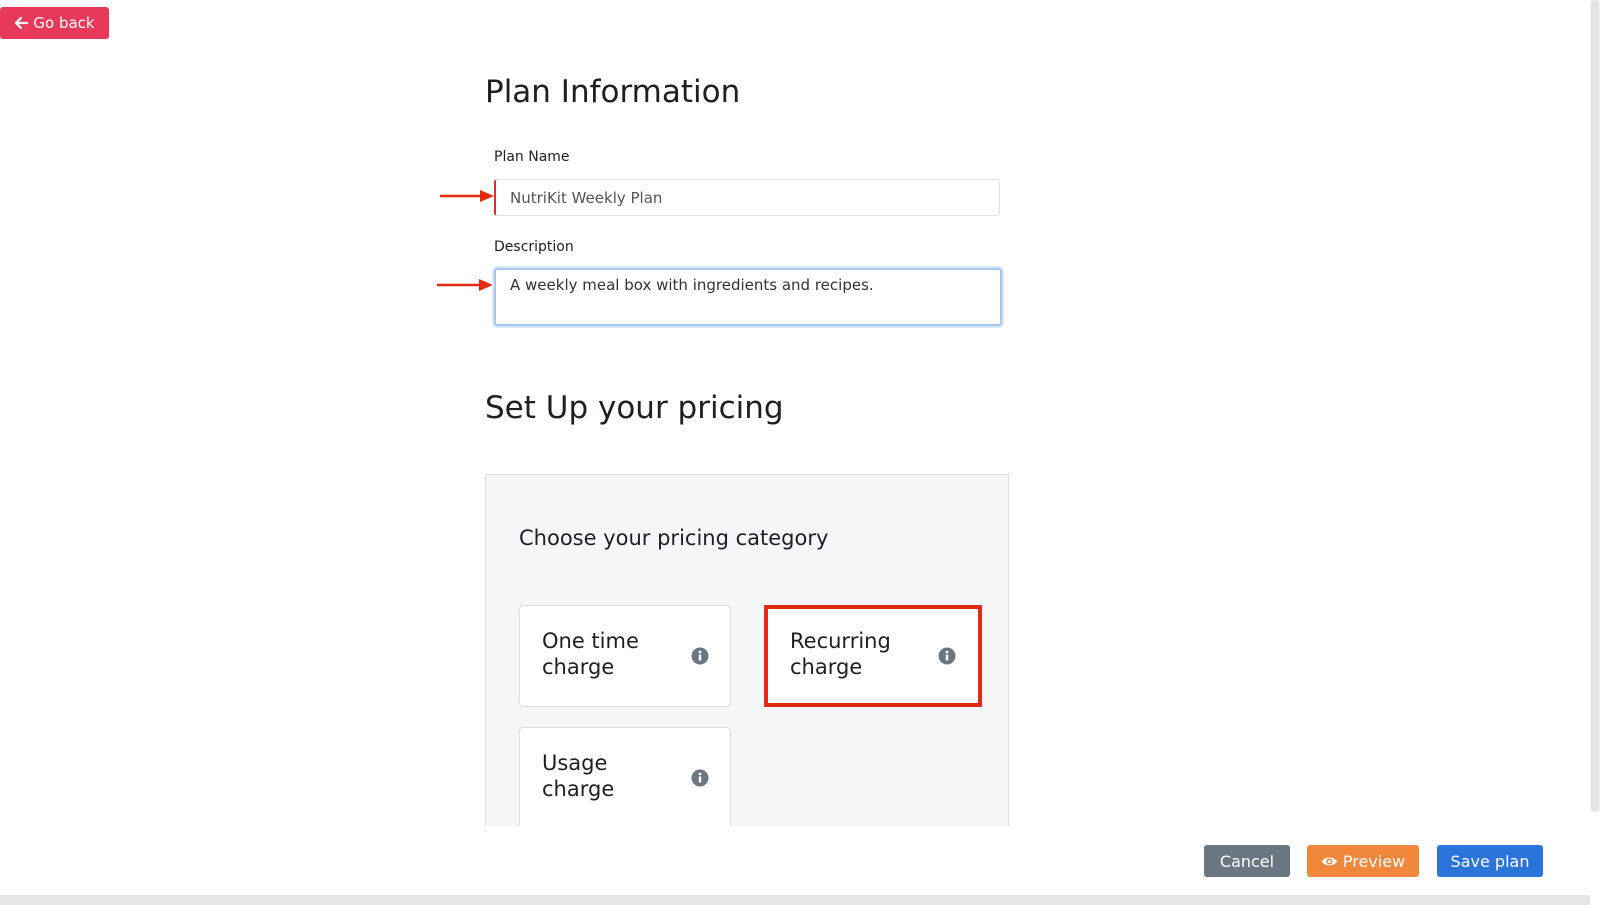 The height and width of the screenshot is (905, 1600). What do you see at coordinates (1595, 406) in the screenshot?
I see `vertical-scrollbar-thumb` at bounding box center [1595, 406].